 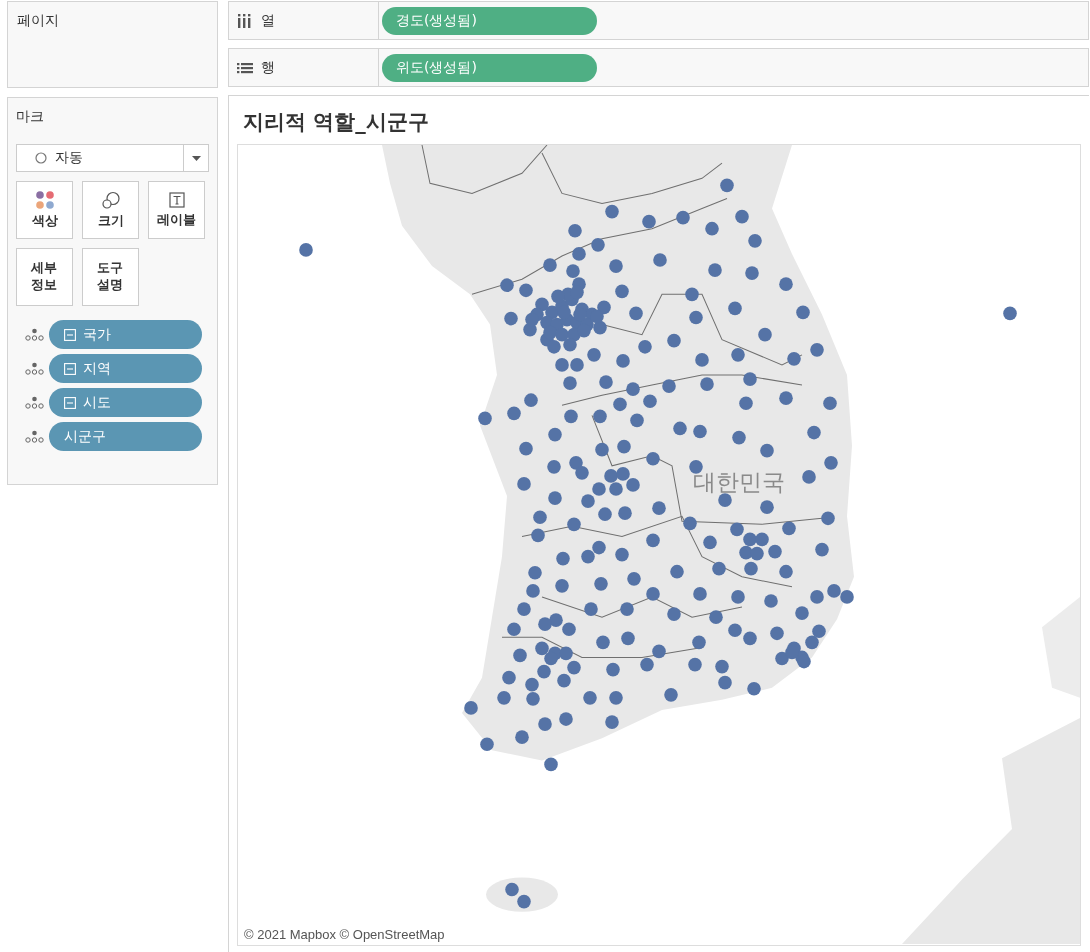 I want to click on tooltip-button: 도구 설명, so click(x=110, y=277).